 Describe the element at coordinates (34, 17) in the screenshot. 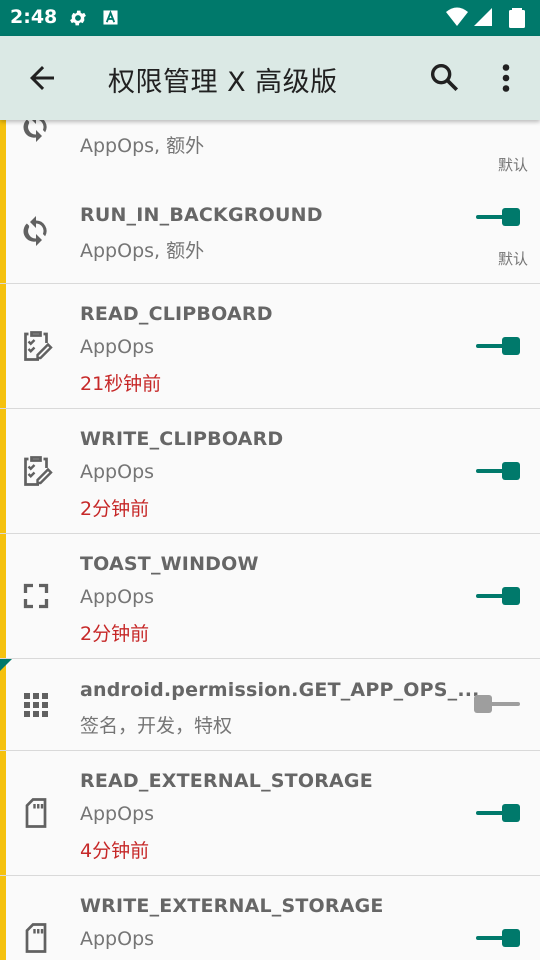

I see `status-time: 2:48` at that location.